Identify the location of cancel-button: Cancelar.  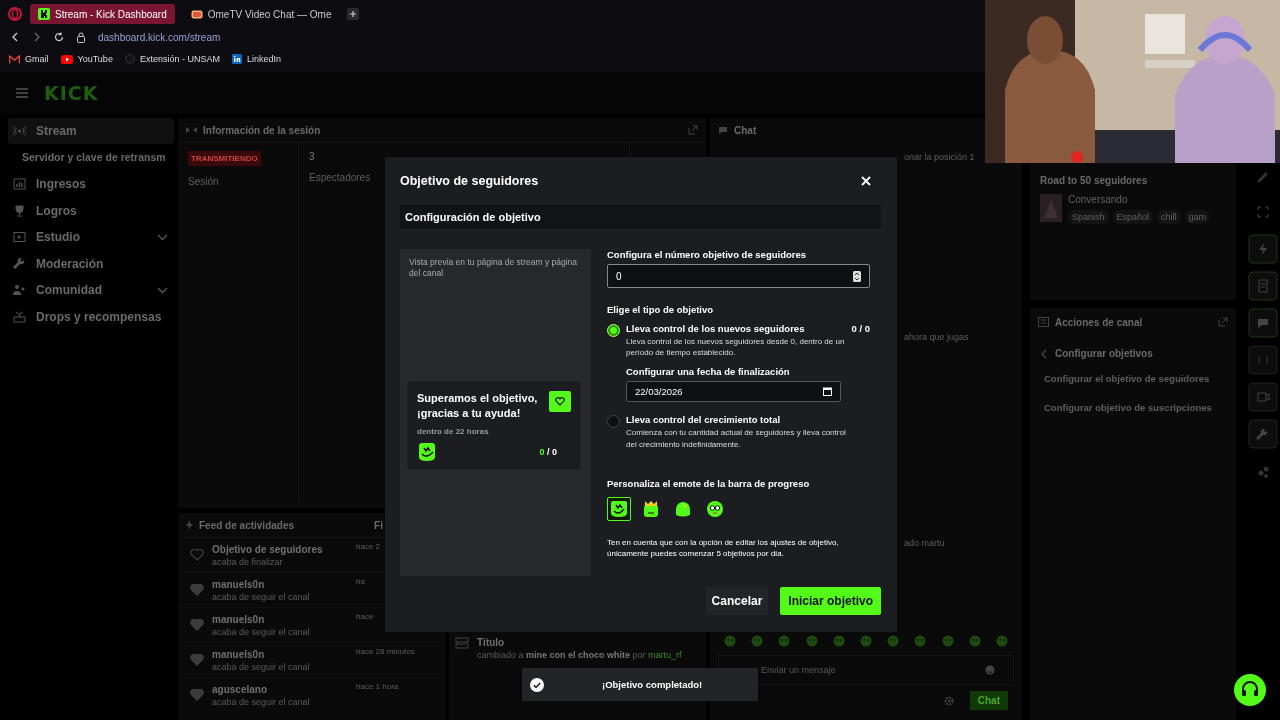
(737, 601).